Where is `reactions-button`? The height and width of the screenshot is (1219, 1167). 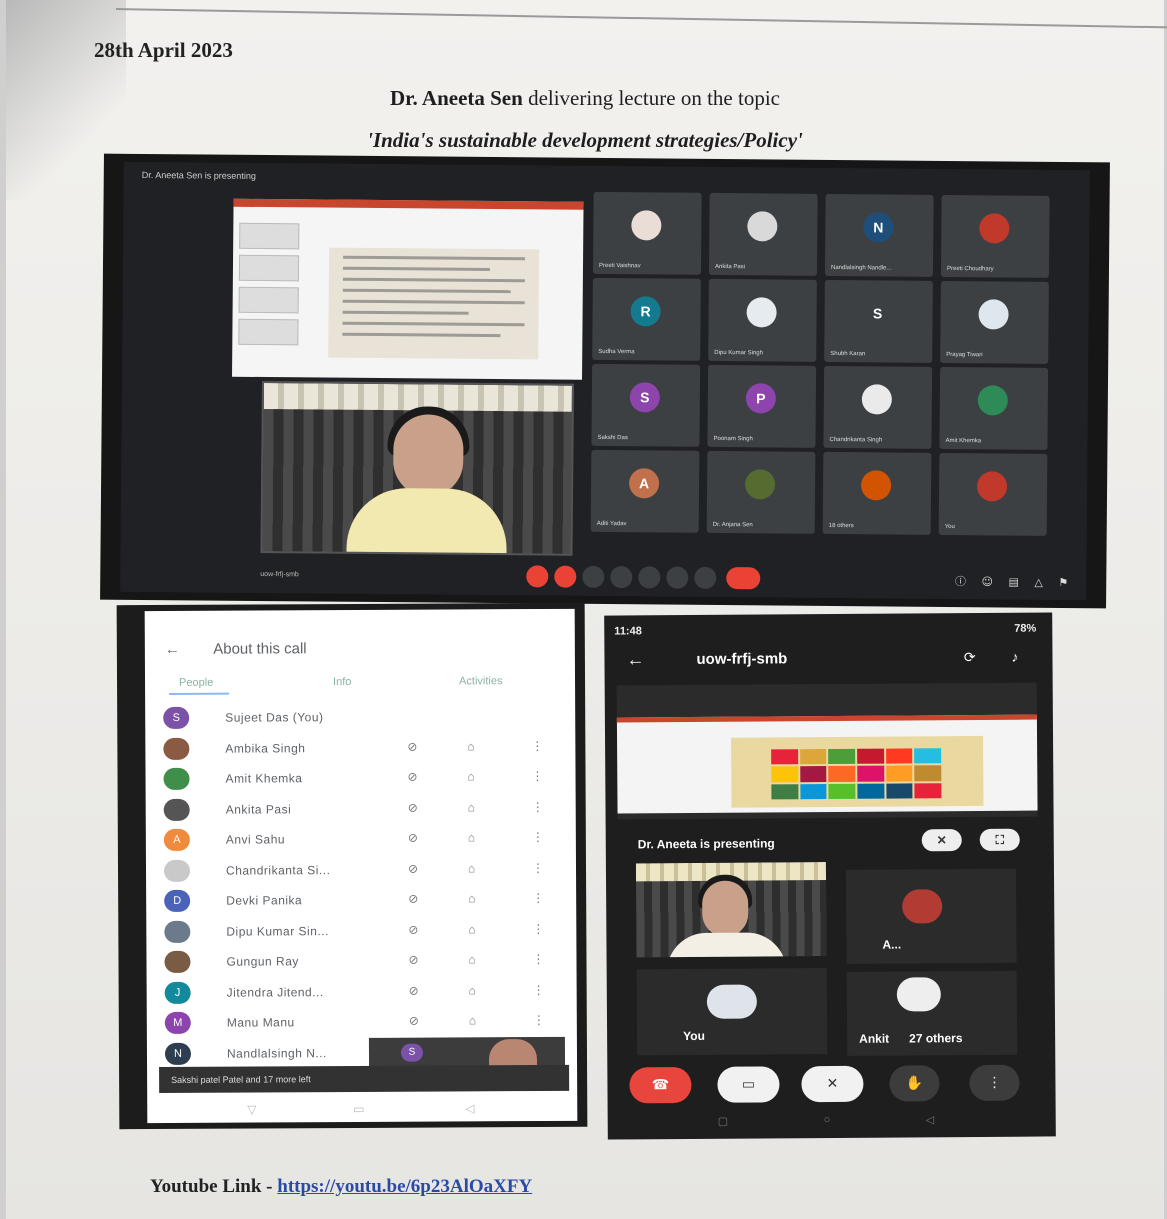 reactions-button is located at coordinates (677, 577).